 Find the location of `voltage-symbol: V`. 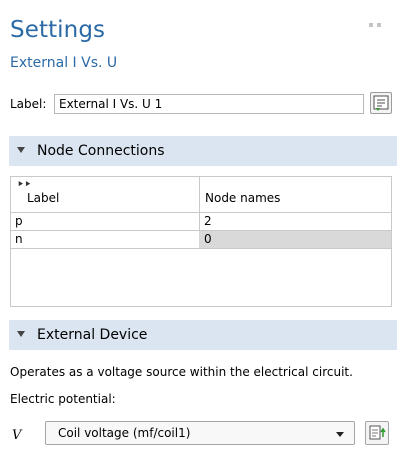

voltage-symbol: V is located at coordinates (17, 435).